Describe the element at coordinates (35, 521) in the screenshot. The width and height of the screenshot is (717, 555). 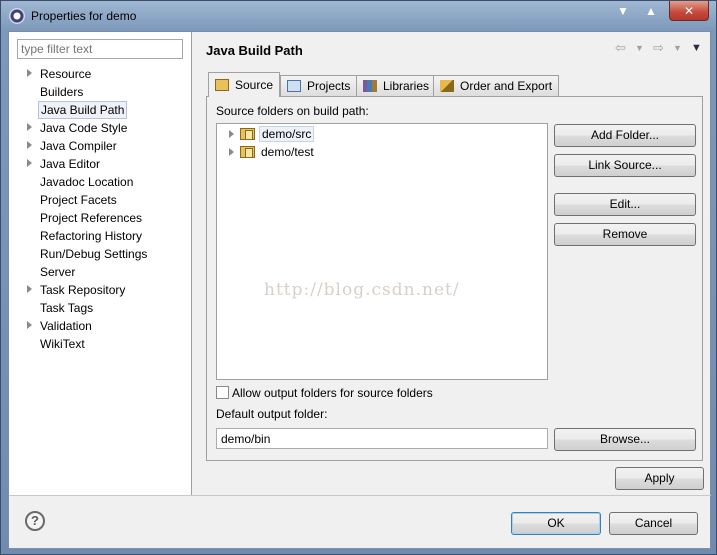
I see `help-icon: ?` at that location.